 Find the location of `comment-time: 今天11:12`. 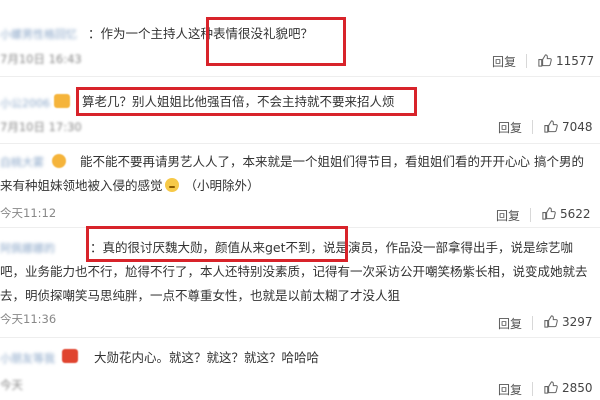

comment-time: 今天11:12 is located at coordinates (28, 213).